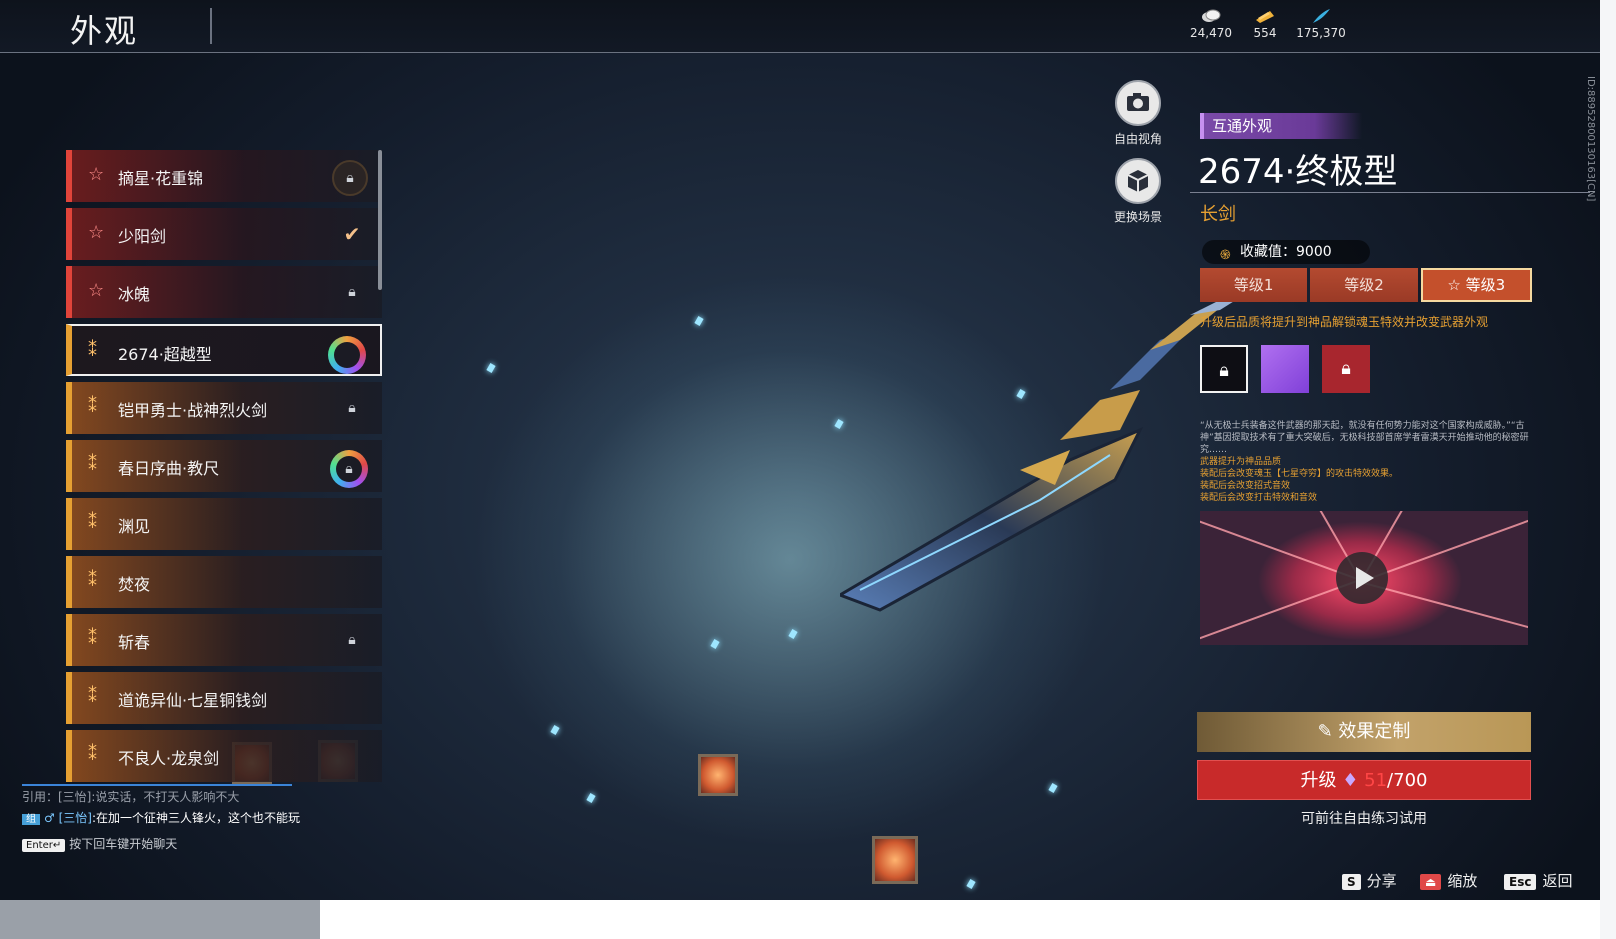 This screenshot has width=1616, height=939. What do you see at coordinates (75, 818) in the screenshot?
I see `chat-sender: [三怡]` at bounding box center [75, 818].